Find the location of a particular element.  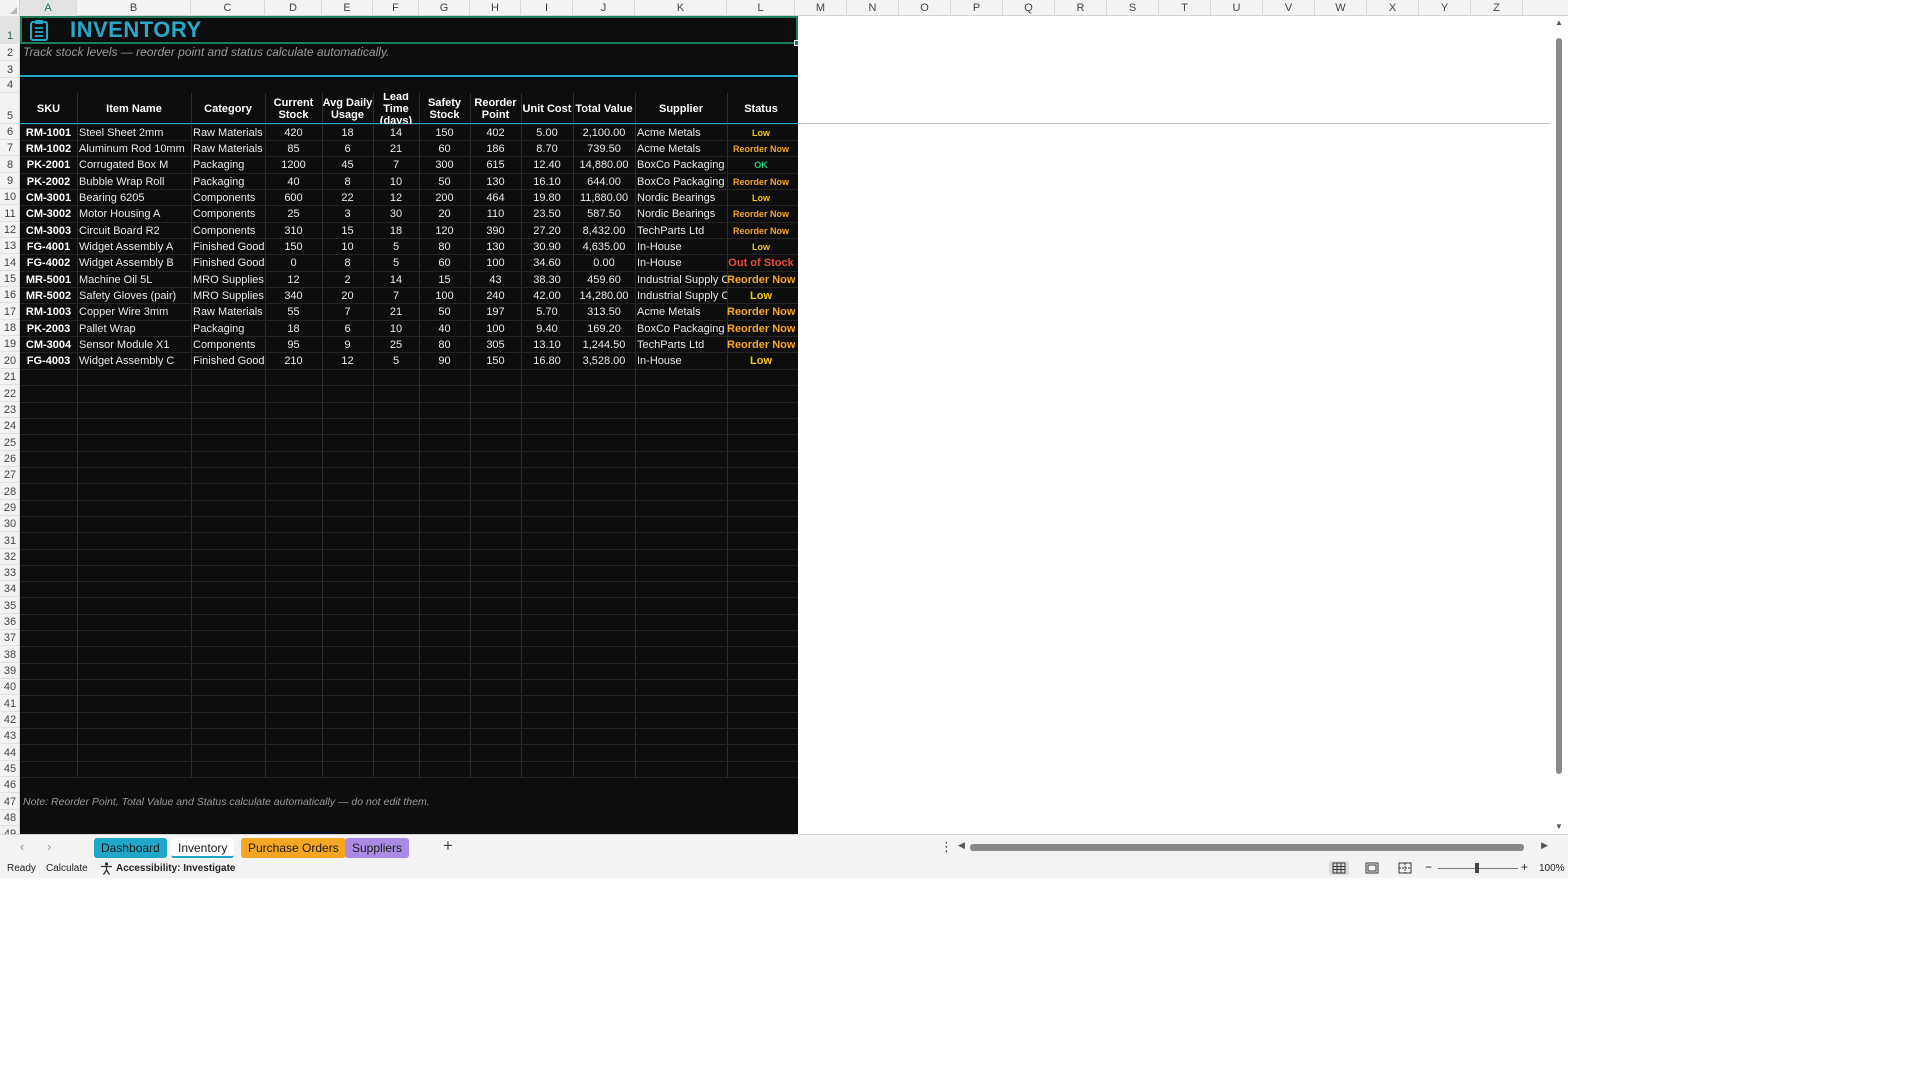

column-header-z: Z is located at coordinates (1497, 8).